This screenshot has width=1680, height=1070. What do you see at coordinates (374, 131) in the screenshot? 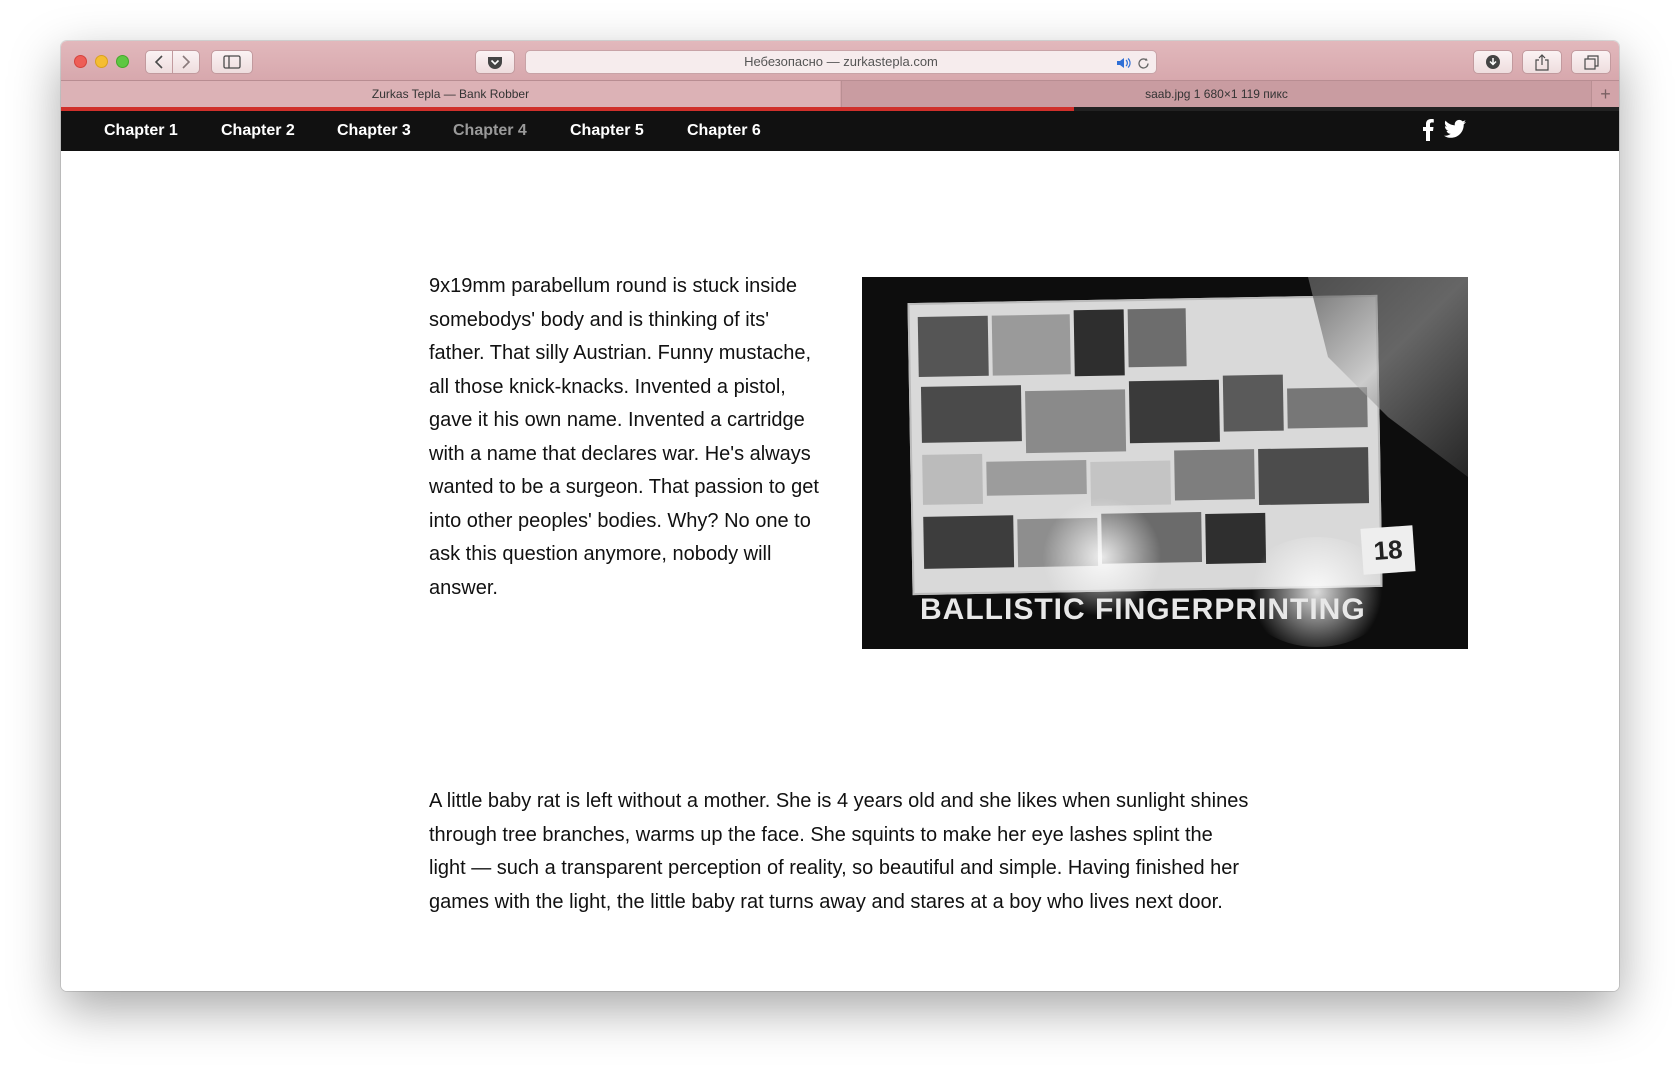
I see `chapter-3-link: Chapter 3` at bounding box center [374, 131].